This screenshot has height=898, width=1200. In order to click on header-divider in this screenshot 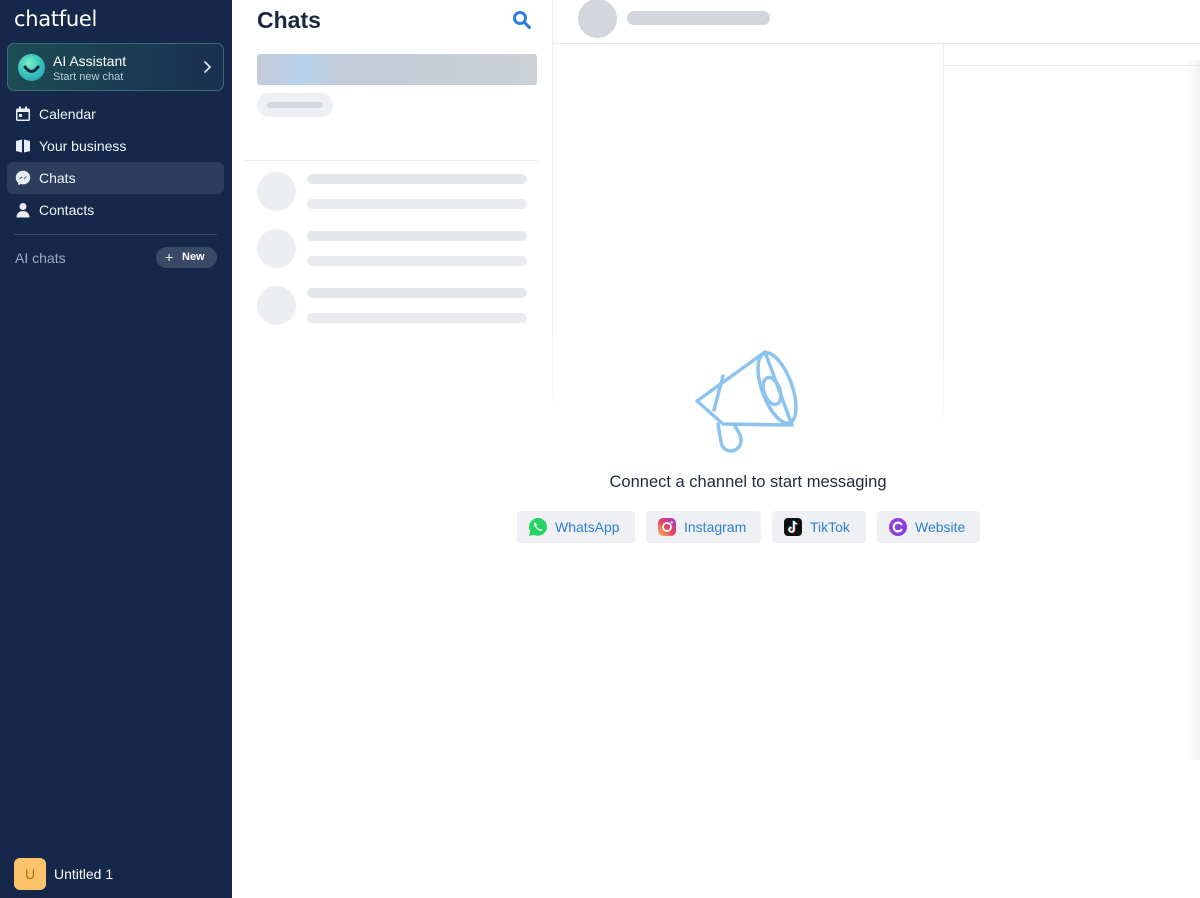, I will do `click(876, 43)`.